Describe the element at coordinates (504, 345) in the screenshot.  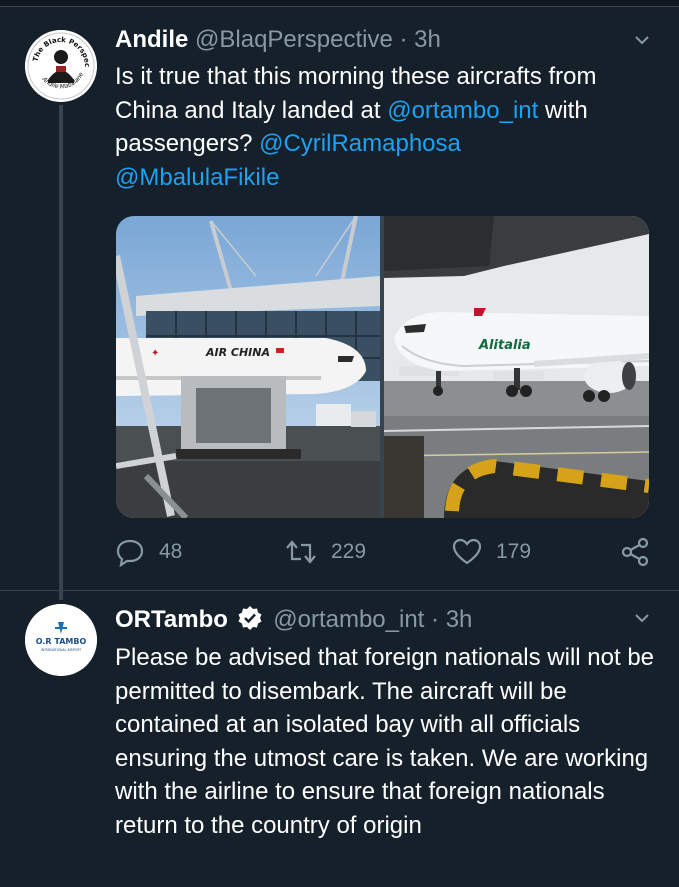
I see `svg-text: Alitalia` at that location.